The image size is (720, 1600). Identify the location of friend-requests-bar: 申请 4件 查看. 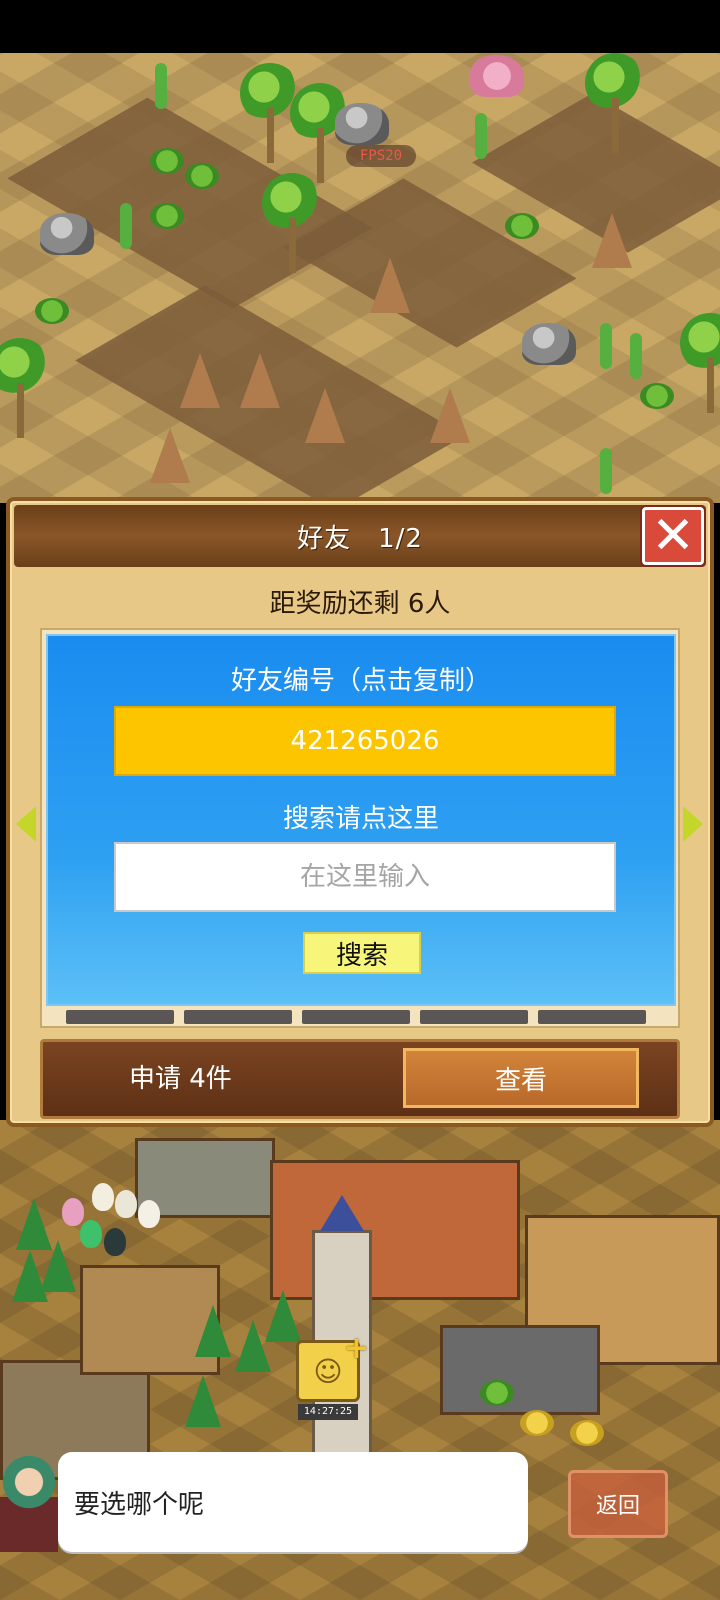
(360, 1079).